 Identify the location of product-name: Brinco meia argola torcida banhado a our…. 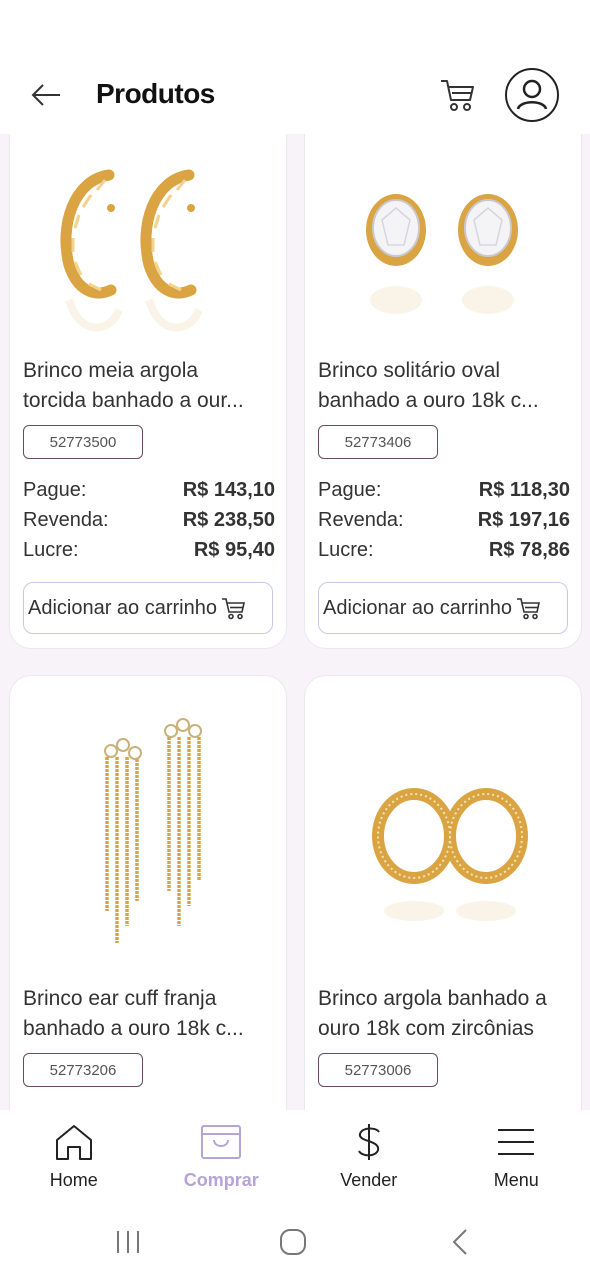
(133, 385).